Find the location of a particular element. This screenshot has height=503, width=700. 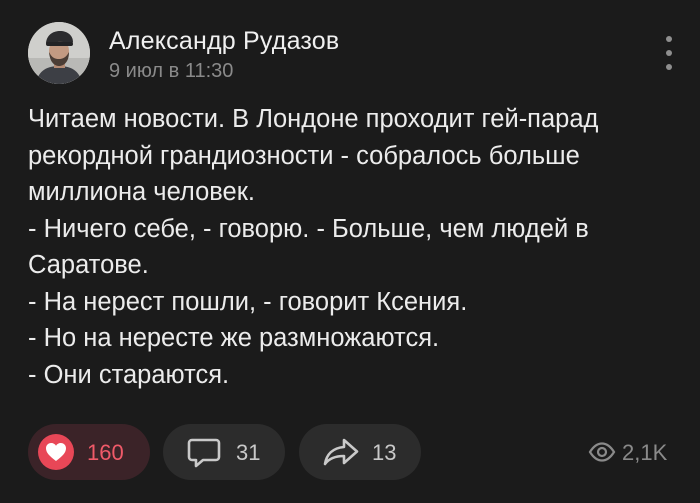

post-text-line: - Но на нересте же размножаются. is located at coordinates (234, 338).